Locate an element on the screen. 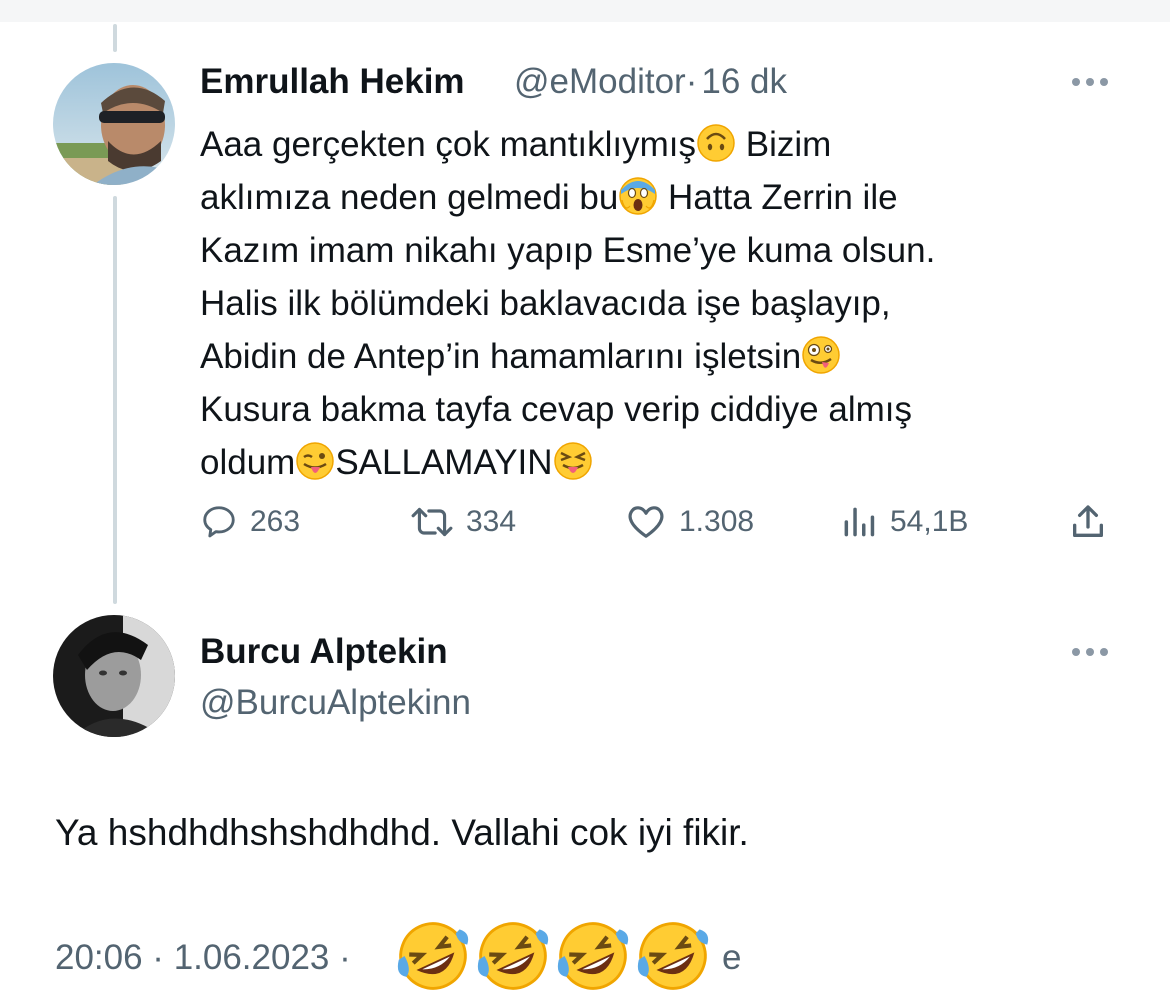  like-action: 1.308 is located at coordinates (689, 522).